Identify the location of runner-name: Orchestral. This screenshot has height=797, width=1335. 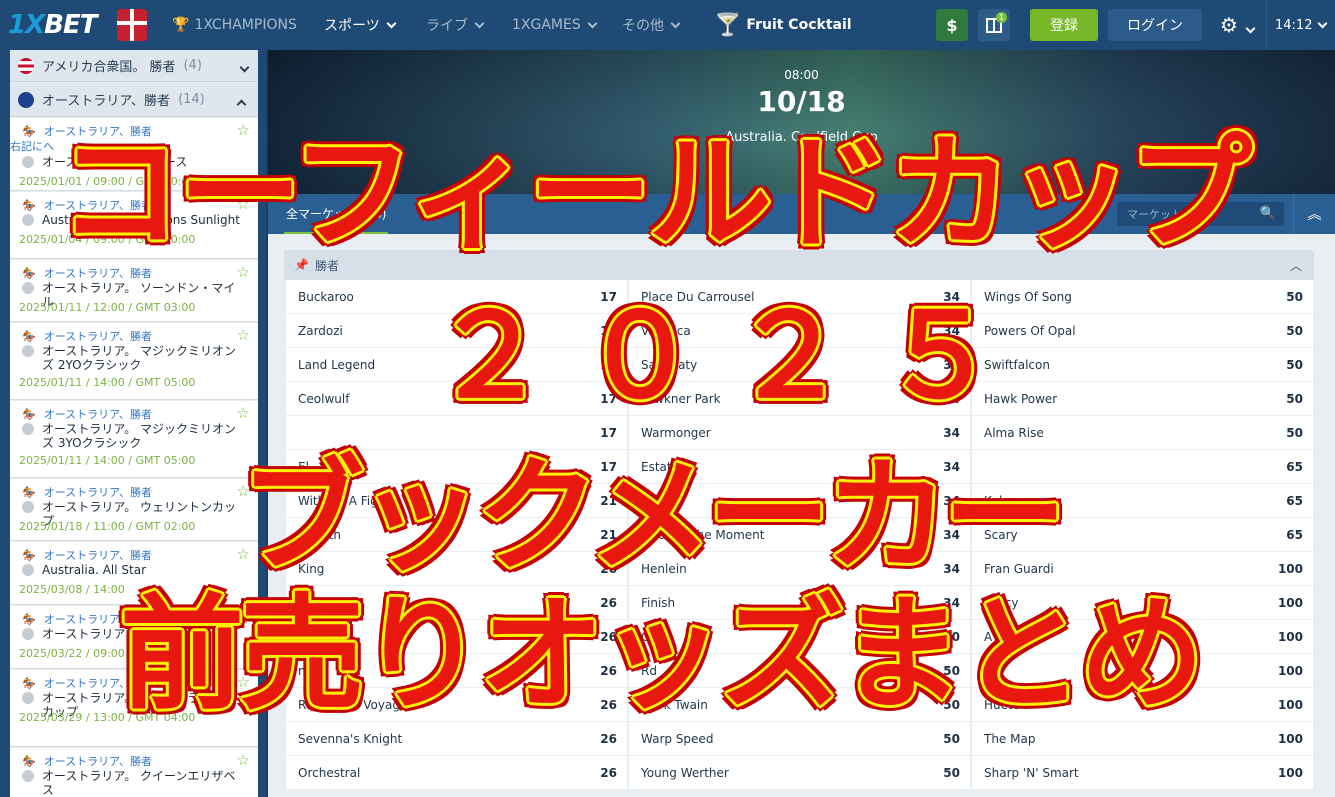
(329, 772).